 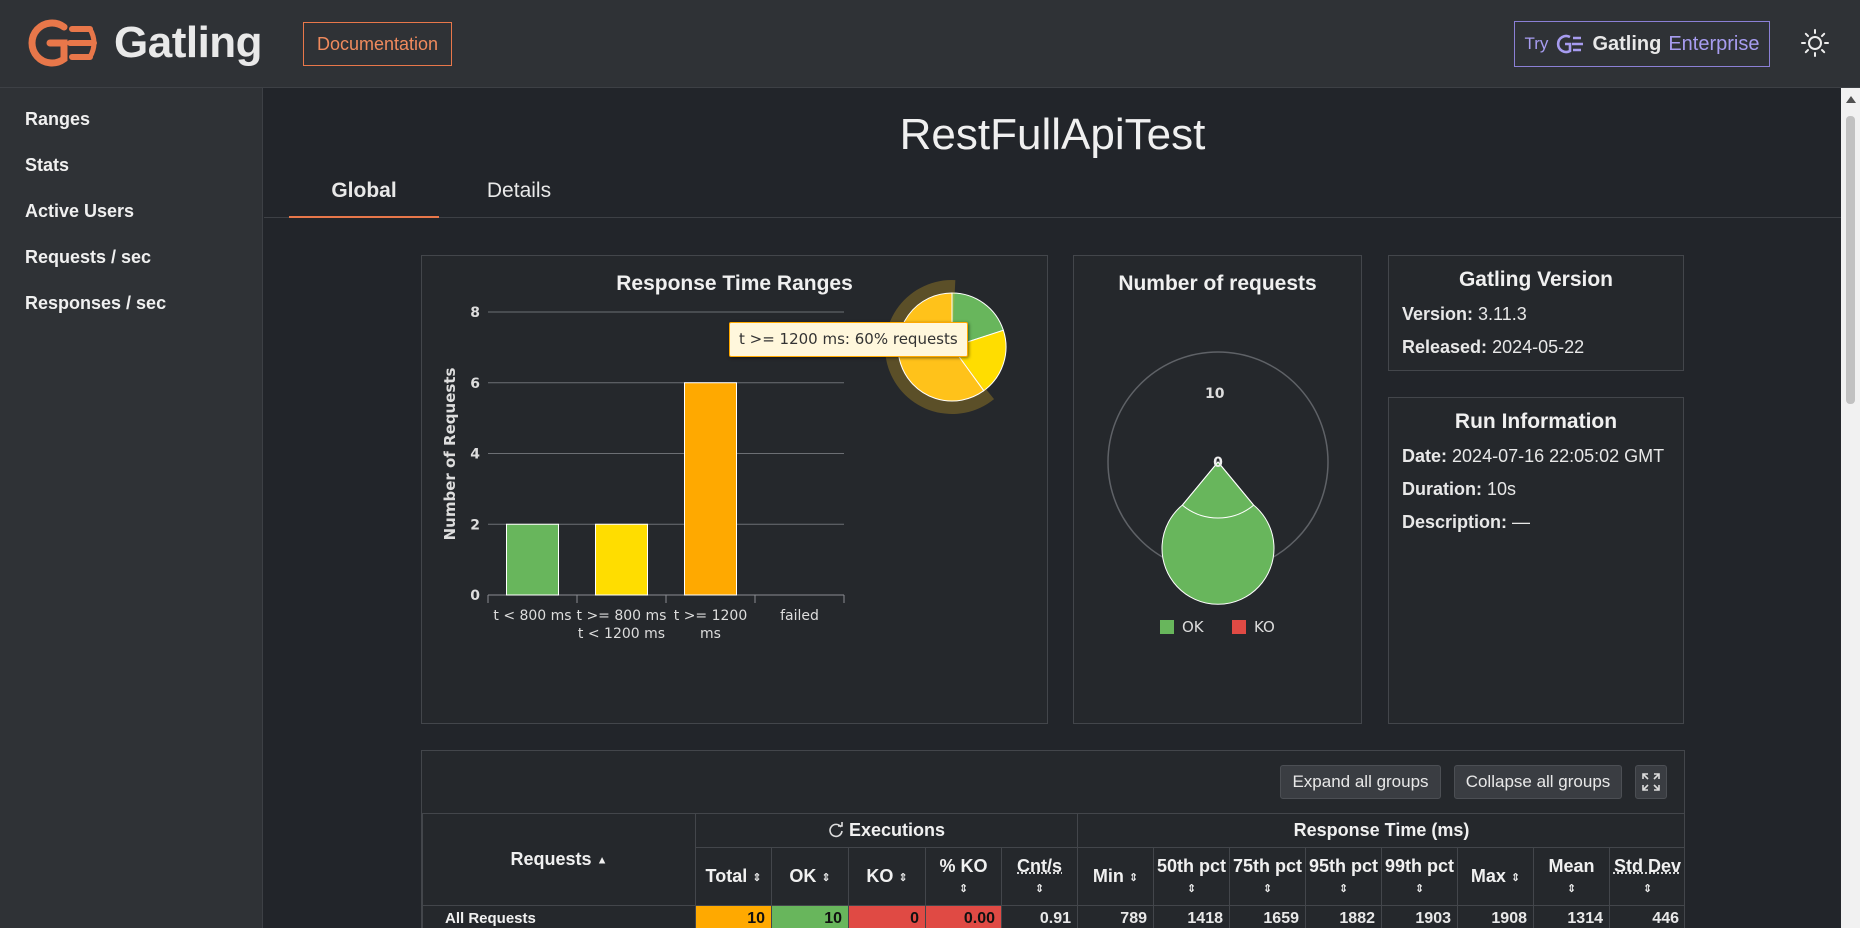 What do you see at coordinates (1538, 782) in the screenshot?
I see `collapse-all-groups-button: Collapse all groups` at bounding box center [1538, 782].